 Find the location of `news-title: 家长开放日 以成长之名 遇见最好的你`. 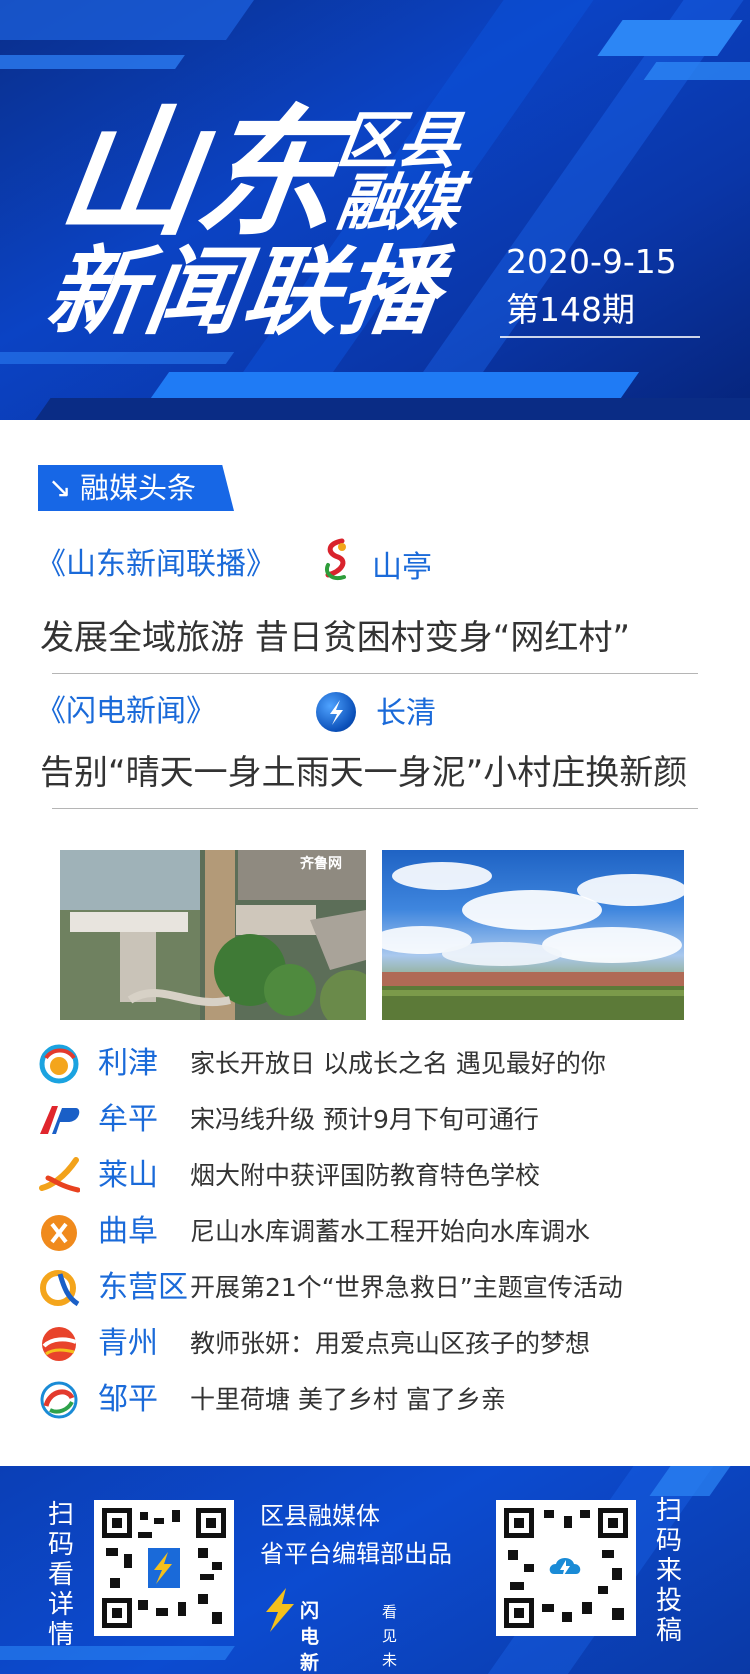

news-title: 家长开放日 以成长之名 遇见最好的你 is located at coordinates (398, 1064).